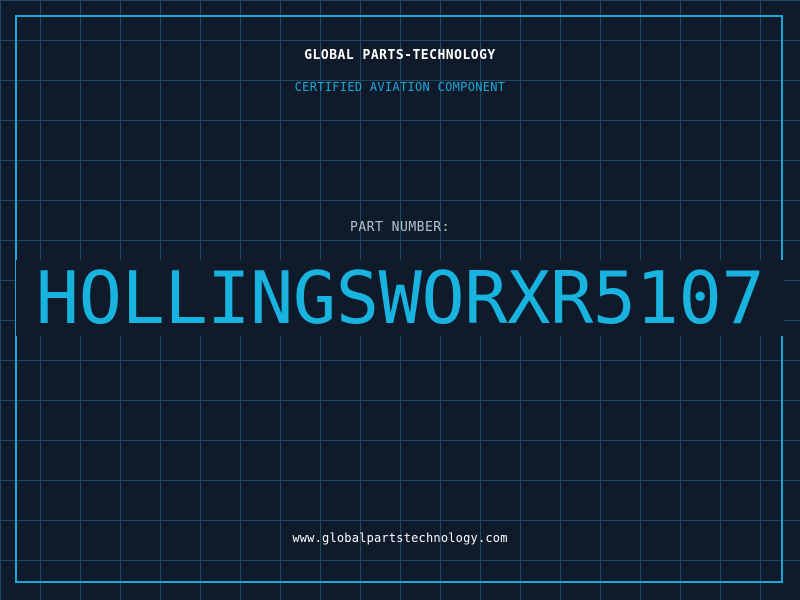 This screenshot has width=800, height=600. Describe the element at coordinates (400, 227) in the screenshot. I see `part-number-label: PART NUMBER:` at that location.